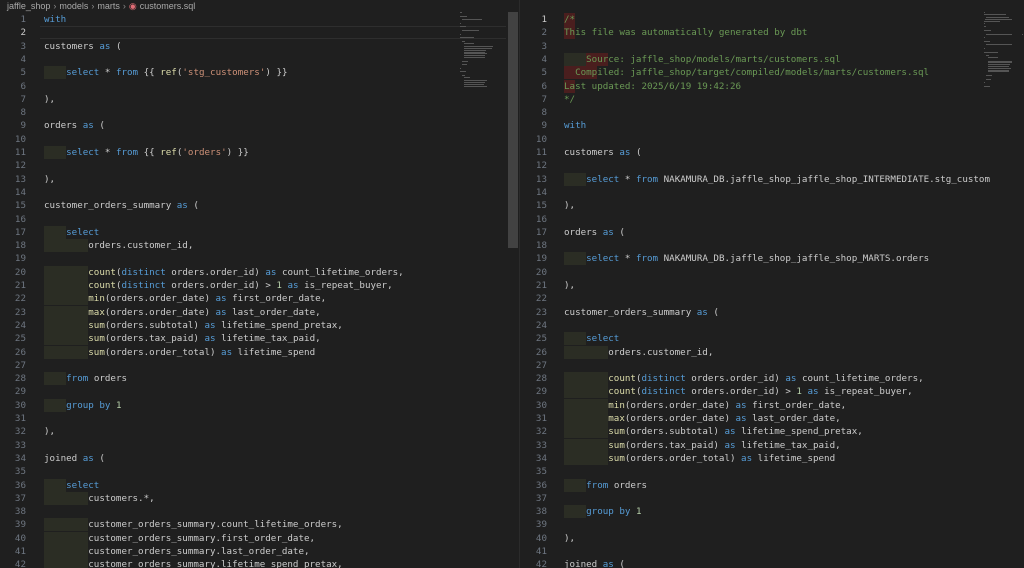 The width and height of the screenshot is (1024, 568). What do you see at coordinates (772, 46) in the screenshot?
I see `code-line: 3` at bounding box center [772, 46].